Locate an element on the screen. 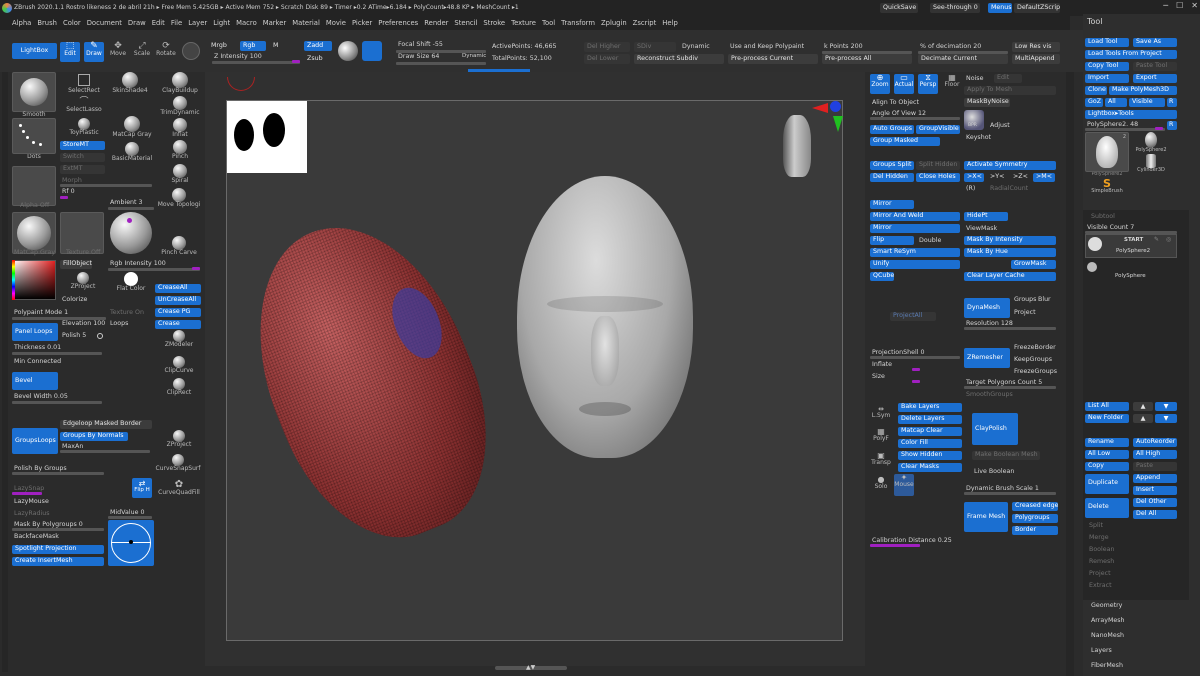 Image resolution: width=1200 pixels, height=676 pixels. draw-size-slider: Draw Size 64 is located at coordinates (418, 56).